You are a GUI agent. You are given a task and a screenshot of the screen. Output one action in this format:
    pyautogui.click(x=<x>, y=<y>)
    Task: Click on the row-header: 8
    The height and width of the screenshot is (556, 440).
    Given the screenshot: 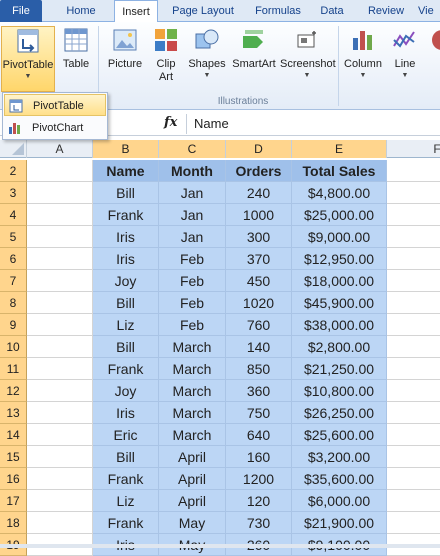 What is the action you would take?
    pyautogui.click(x=13, y=303)
    